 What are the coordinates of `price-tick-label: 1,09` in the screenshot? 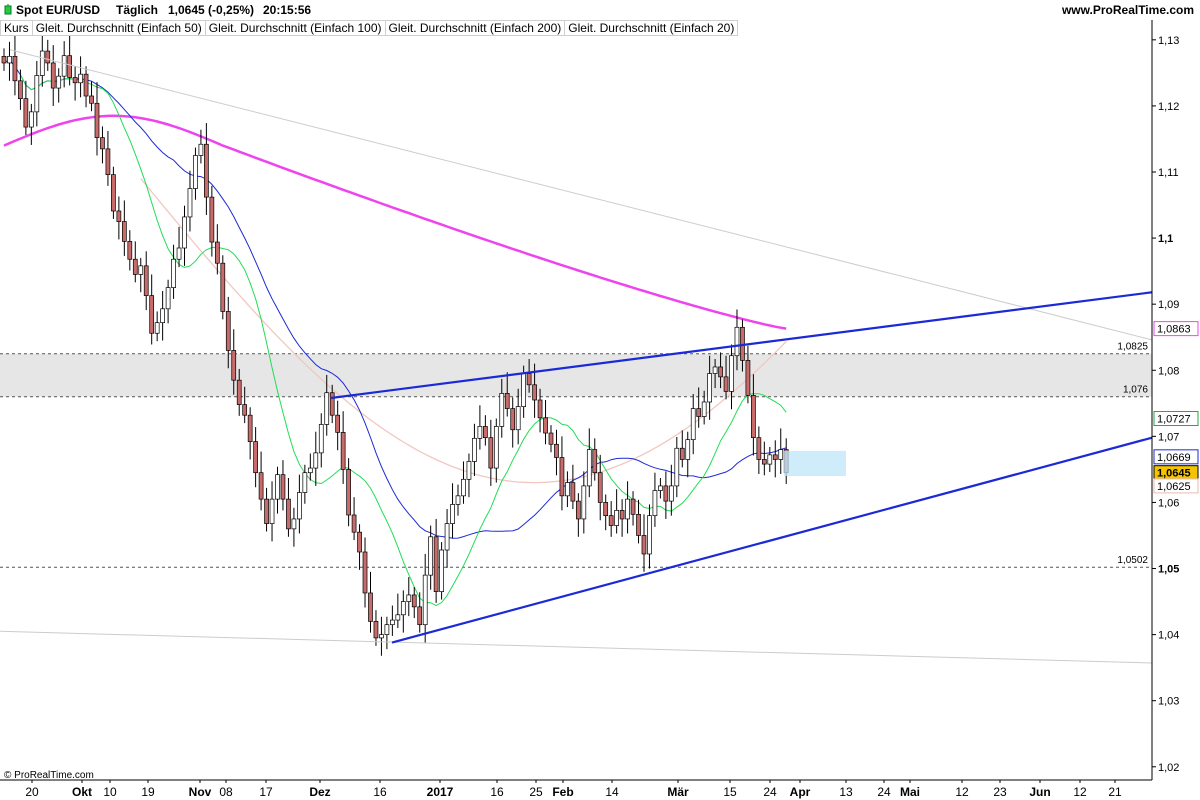 It's located at (1168, 305).